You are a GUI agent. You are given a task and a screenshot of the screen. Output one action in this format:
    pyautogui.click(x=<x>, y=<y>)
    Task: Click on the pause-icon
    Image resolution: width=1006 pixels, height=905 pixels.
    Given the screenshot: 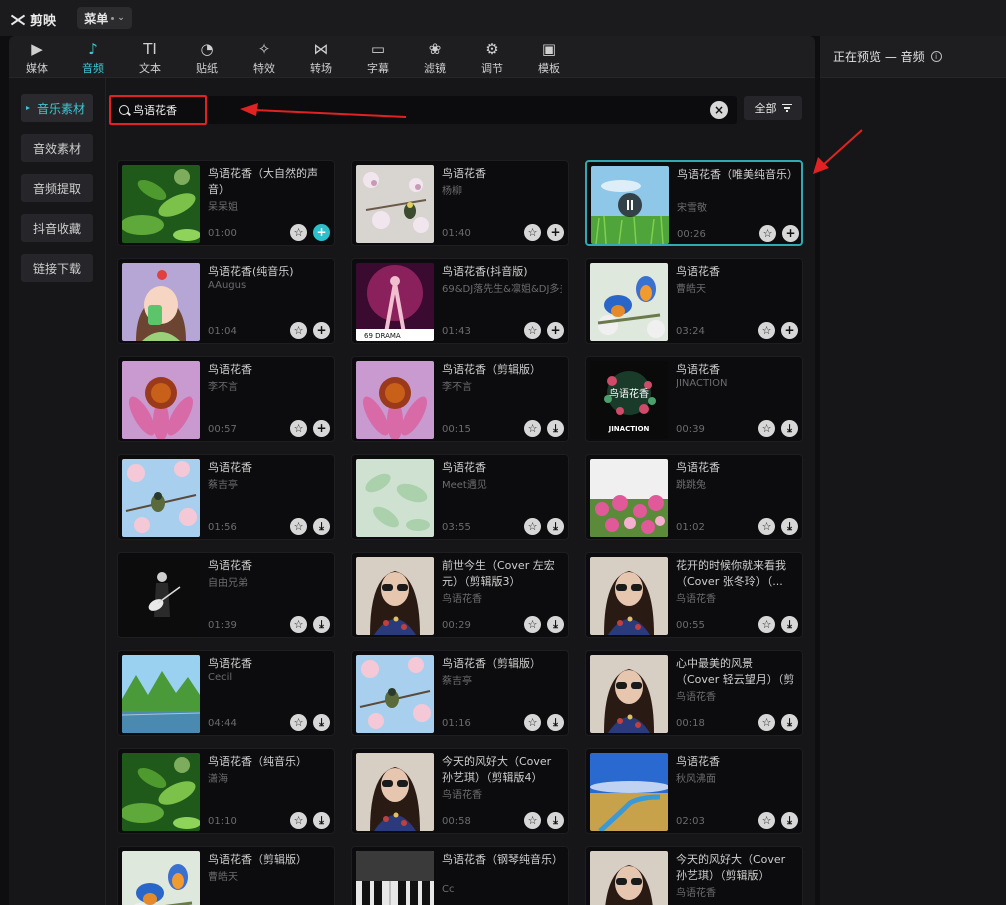 What is the action you would take?
    pyautogui.click(x=630, y=205)
    